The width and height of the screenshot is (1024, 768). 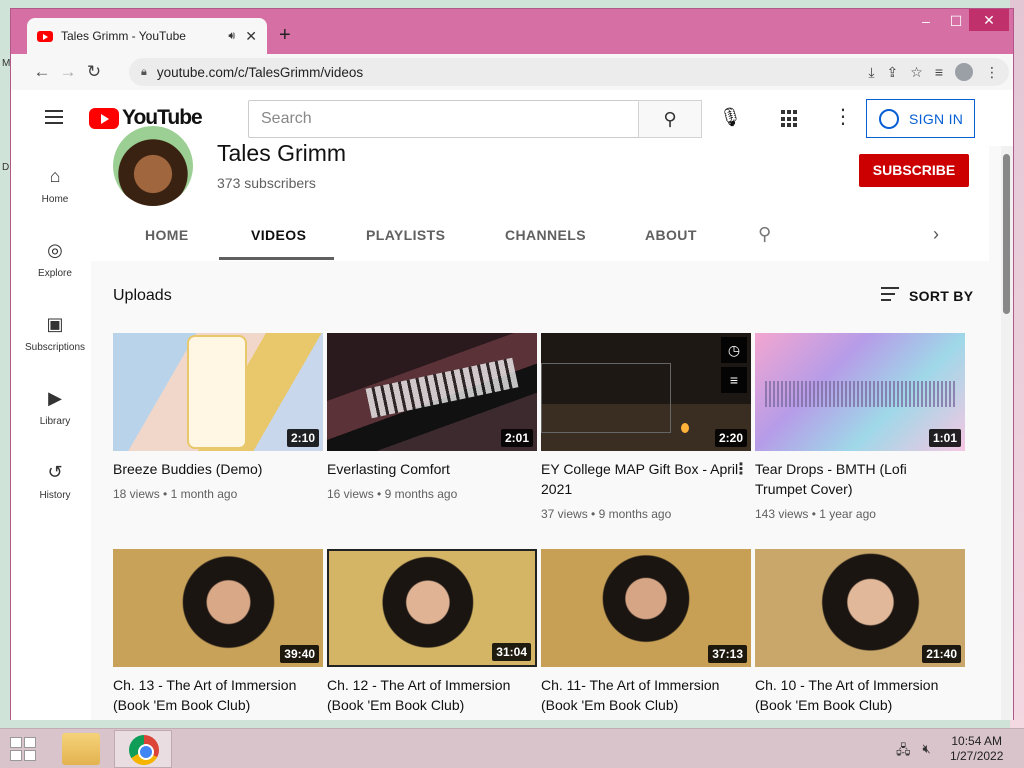 What do you see at coordinates (143, 749) in the screenshot?
I see `taskbar-chrome-button` at bounding box center [143, 749].